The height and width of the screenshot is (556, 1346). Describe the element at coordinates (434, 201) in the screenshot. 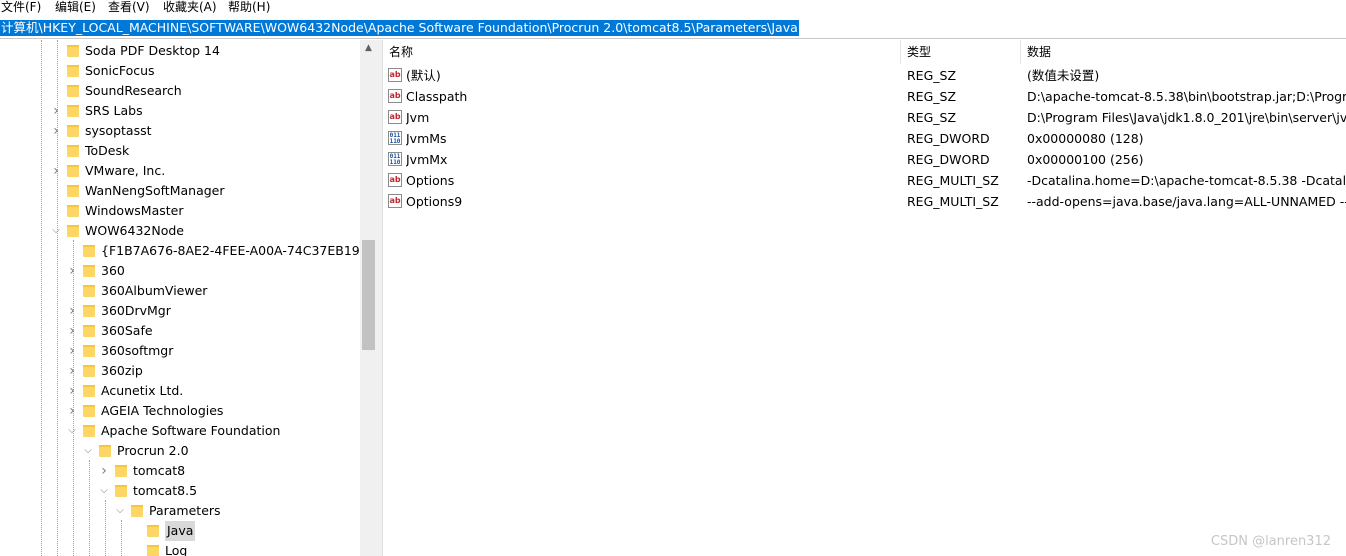

I see `value-name: Options9` at that location.